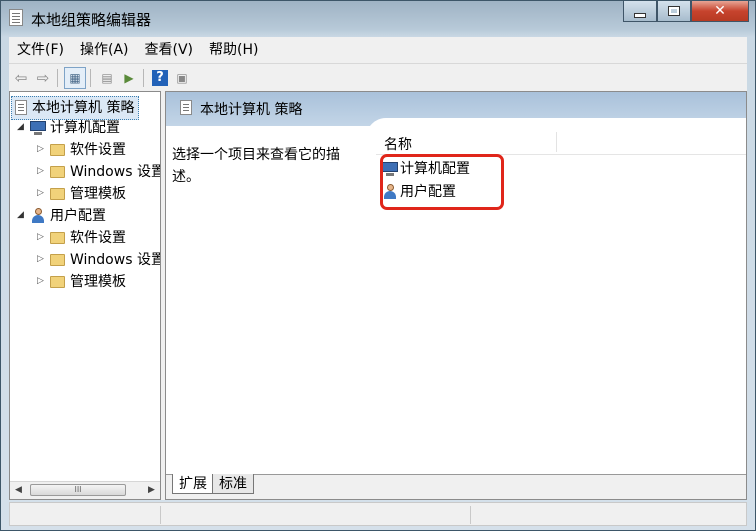  Describe the element at coordinates (78, 490) in the screenshot. I see `scrollbar-thumb: III` at that location.